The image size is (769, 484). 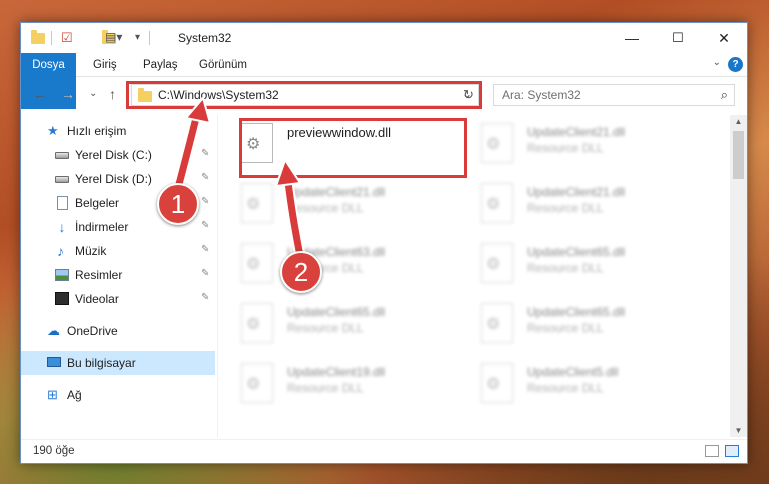 I want to click on sidebar-item-label: OneDrive, so click(x=92, y=331).